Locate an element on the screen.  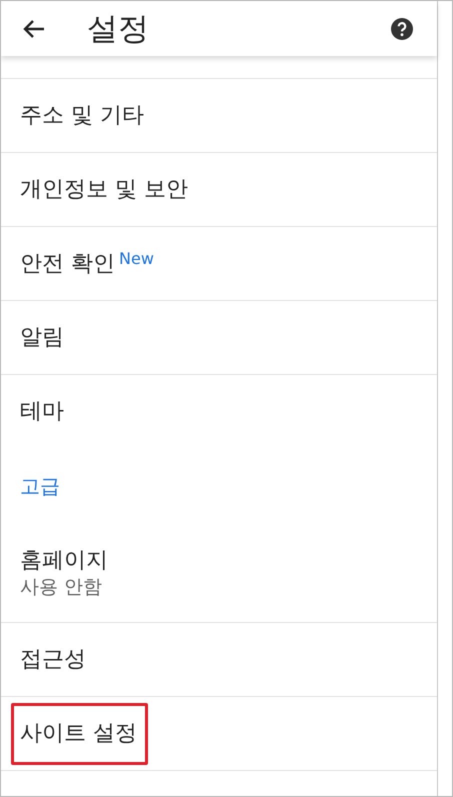
settings-item: 주소 및 기타 is located at coordinates (82, 115).